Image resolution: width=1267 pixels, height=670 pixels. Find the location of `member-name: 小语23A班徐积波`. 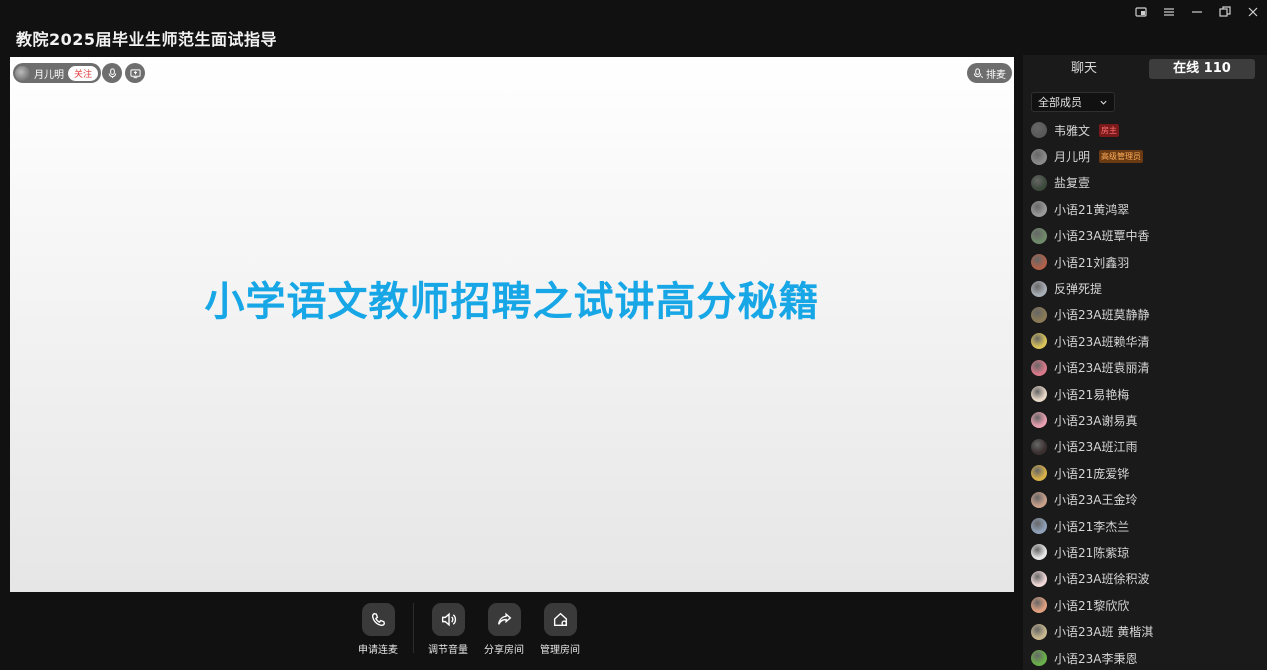

member-name: 小语23A班徐积波 is located at coordinates (1102, 579).